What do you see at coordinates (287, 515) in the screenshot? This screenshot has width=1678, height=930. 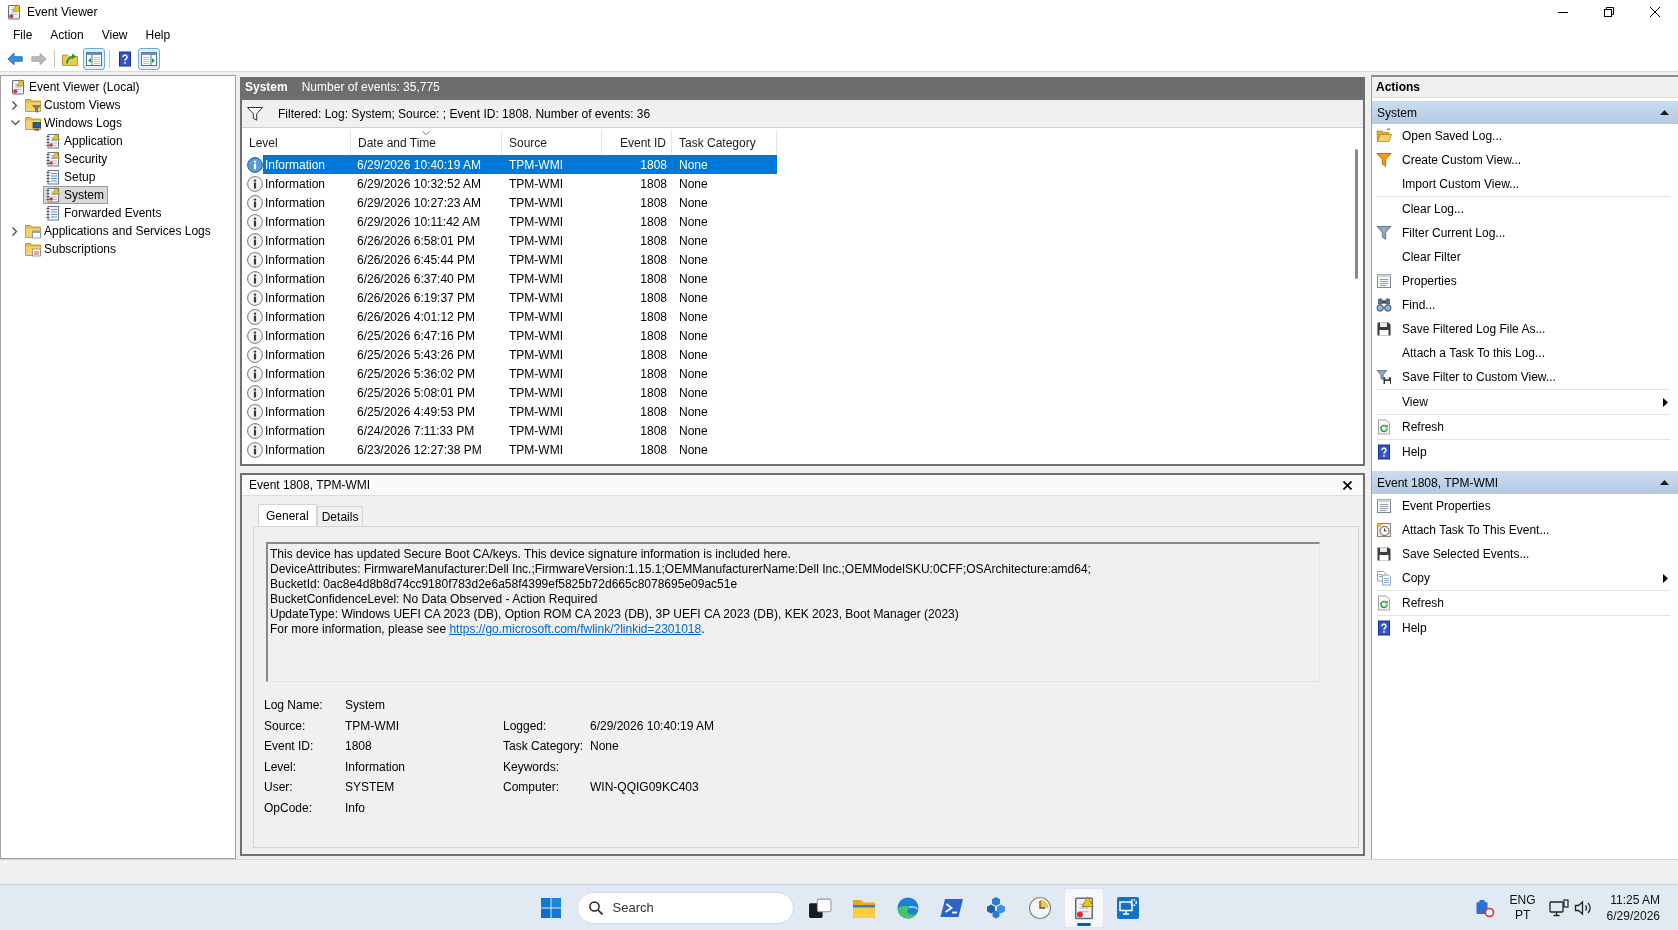 I see `tab: General` at bounding box center [287, 515].